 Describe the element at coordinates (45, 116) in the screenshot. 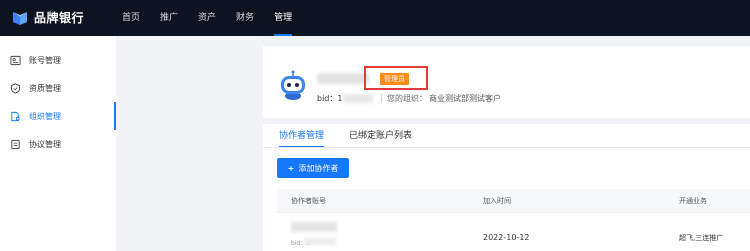

I see `sidebar-item-label: 组织管理` at that location.